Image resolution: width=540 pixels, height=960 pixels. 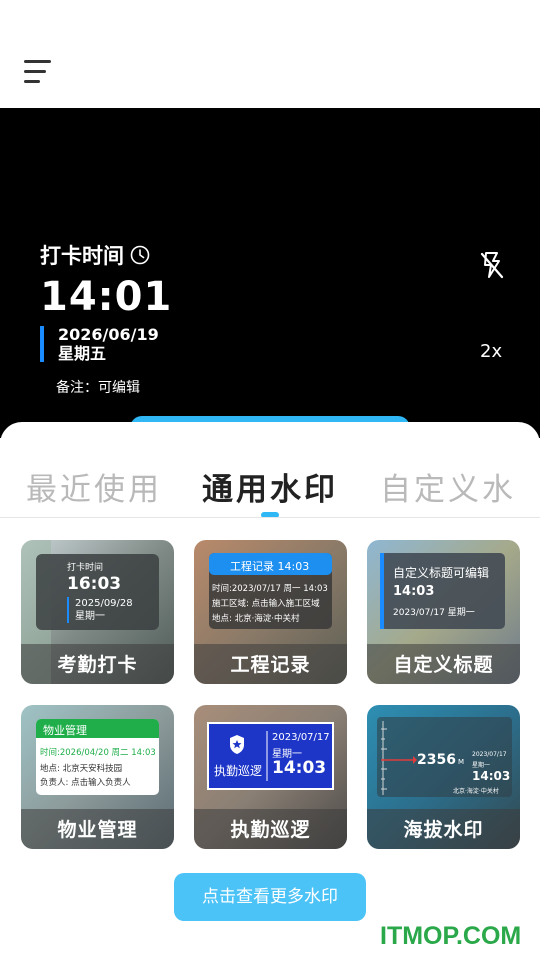 I want to click on card-property-header: 物业管理, so click(x=65, y=730).